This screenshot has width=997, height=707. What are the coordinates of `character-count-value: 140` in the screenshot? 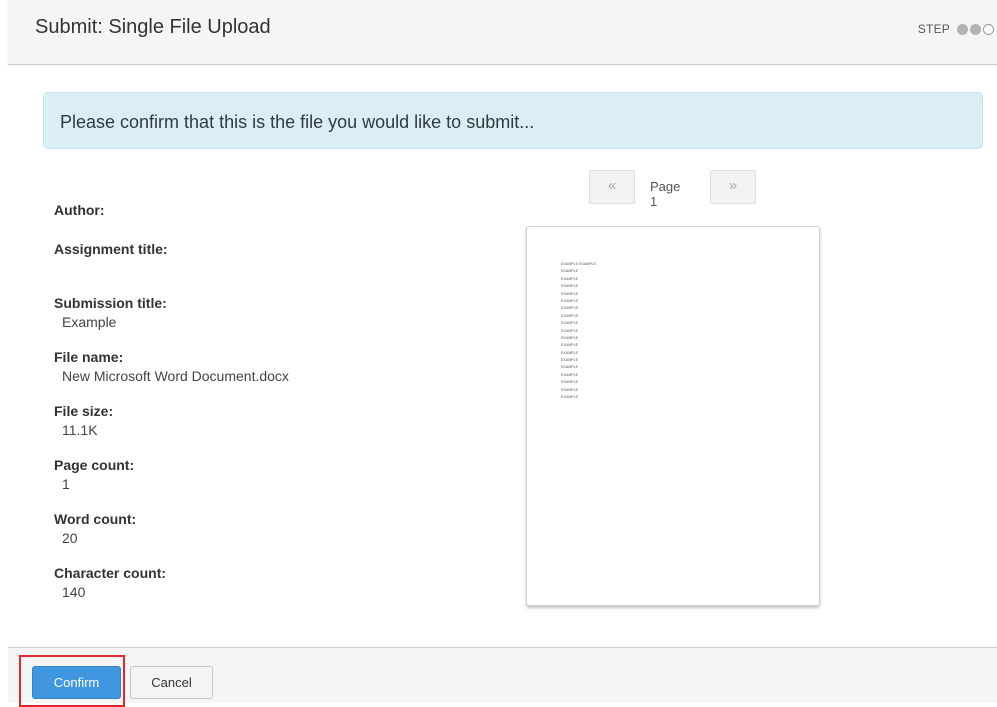 It's located at (74, 592).